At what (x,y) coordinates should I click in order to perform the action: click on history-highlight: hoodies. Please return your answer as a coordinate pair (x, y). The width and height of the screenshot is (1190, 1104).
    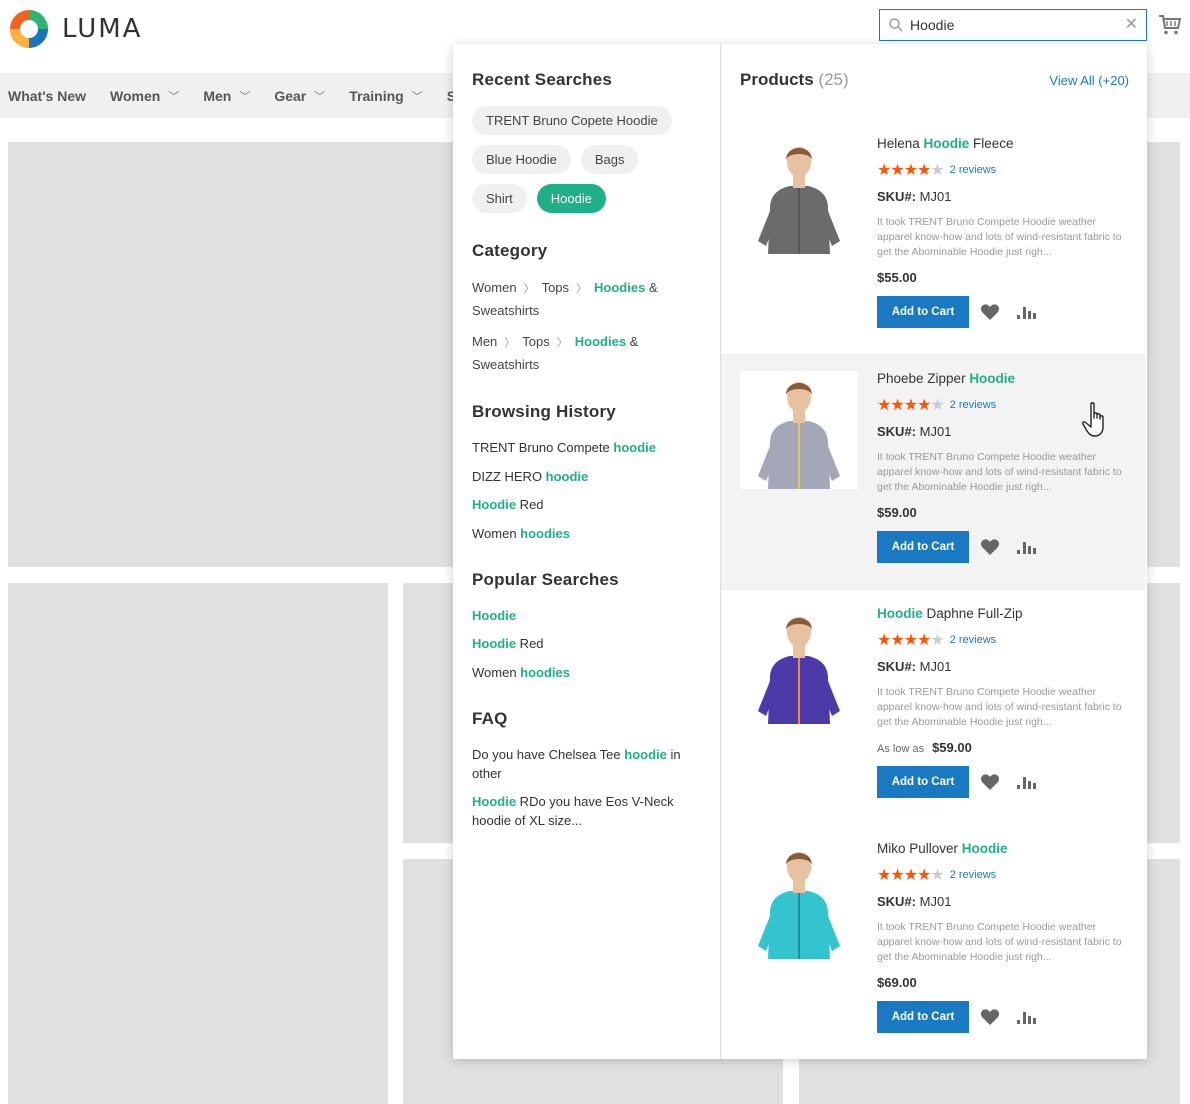
    Looking at the image, I should click on (545, 533).